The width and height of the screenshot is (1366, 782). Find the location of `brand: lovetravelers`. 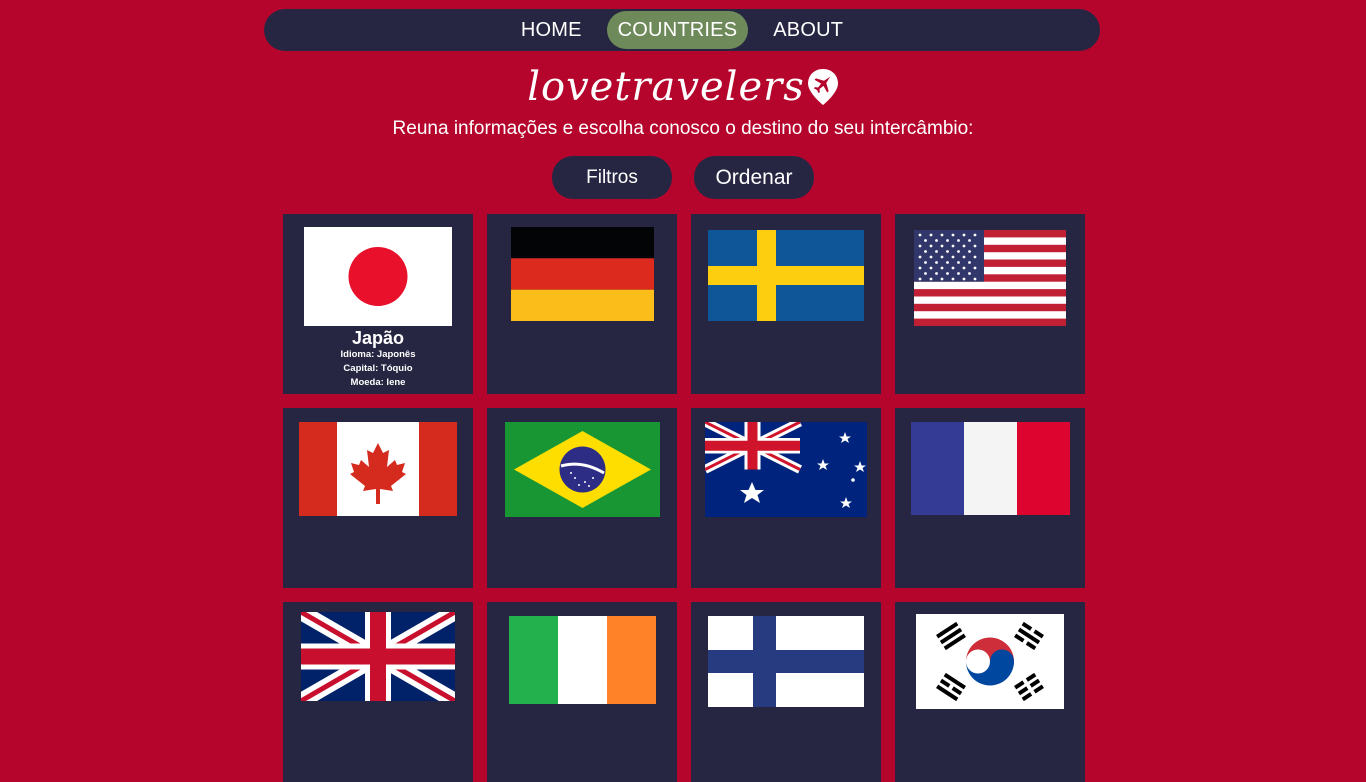

brand: lovetravelers is located at coordinates (683, 87).